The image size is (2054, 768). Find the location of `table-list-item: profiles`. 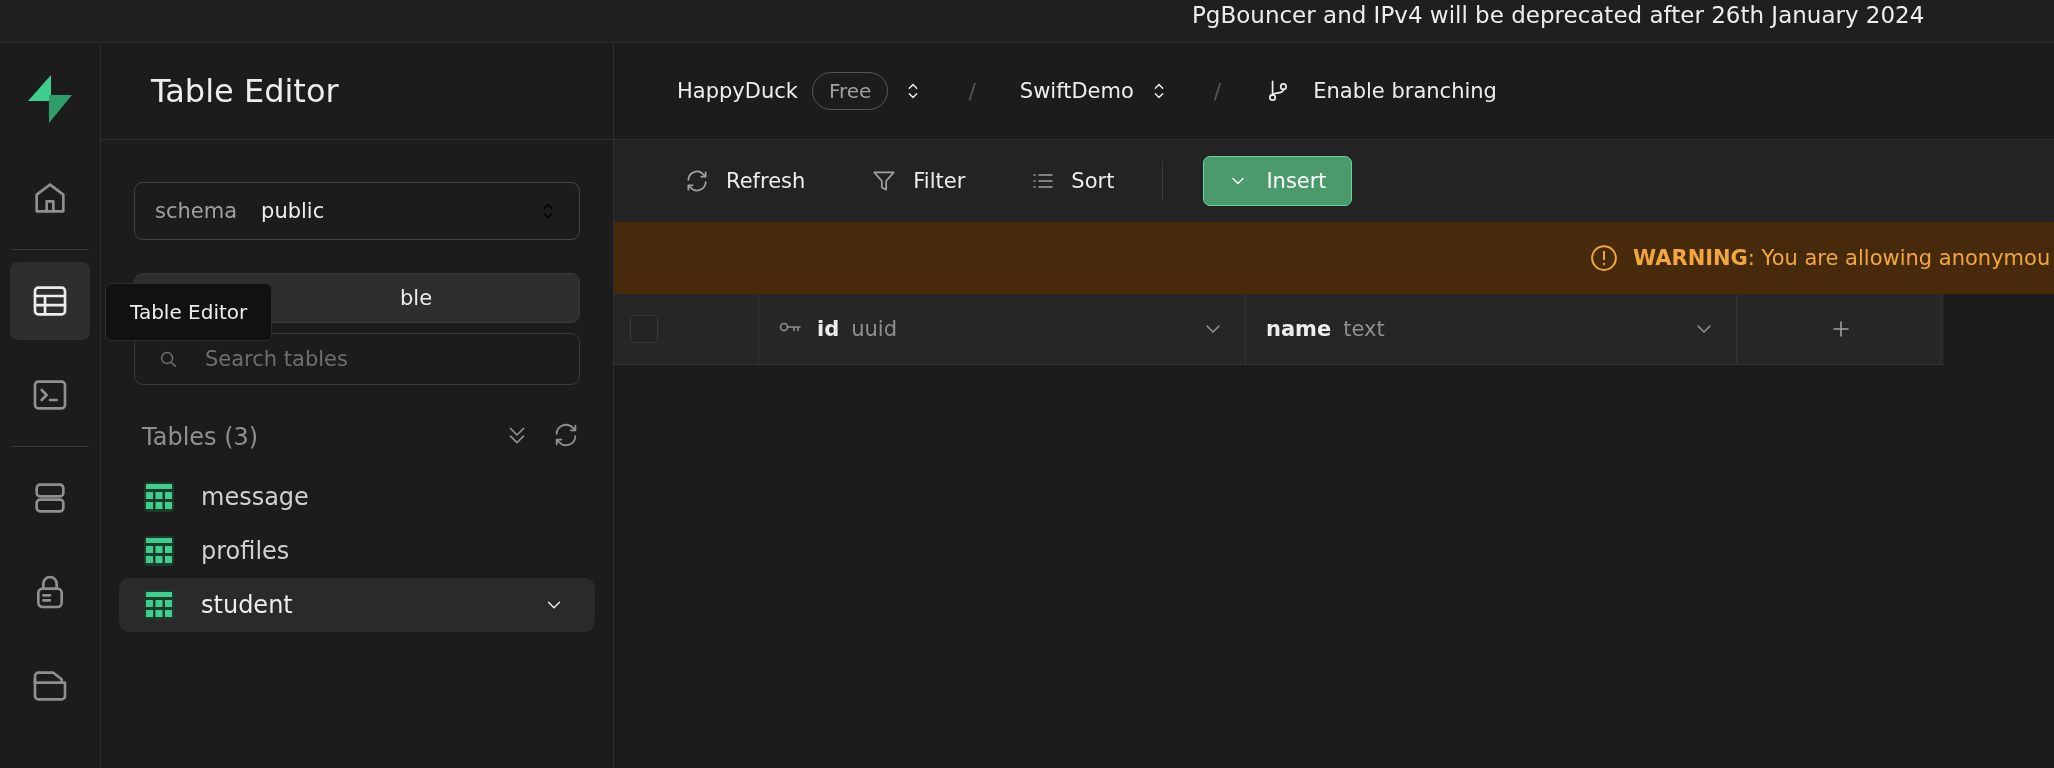

table-list-item: profiles is located at coordinates (357, 551).